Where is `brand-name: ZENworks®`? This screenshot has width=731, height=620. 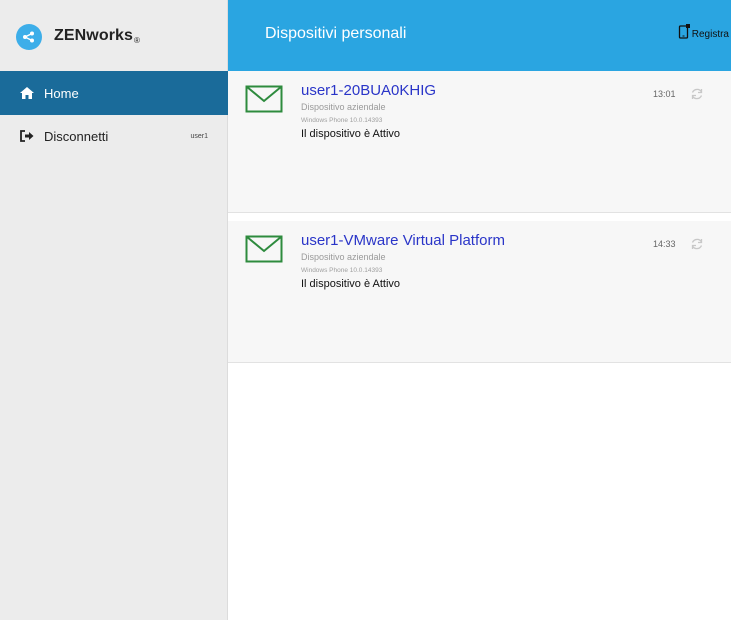
brand-name: ZENworks® is located at coordinates (97, 36).